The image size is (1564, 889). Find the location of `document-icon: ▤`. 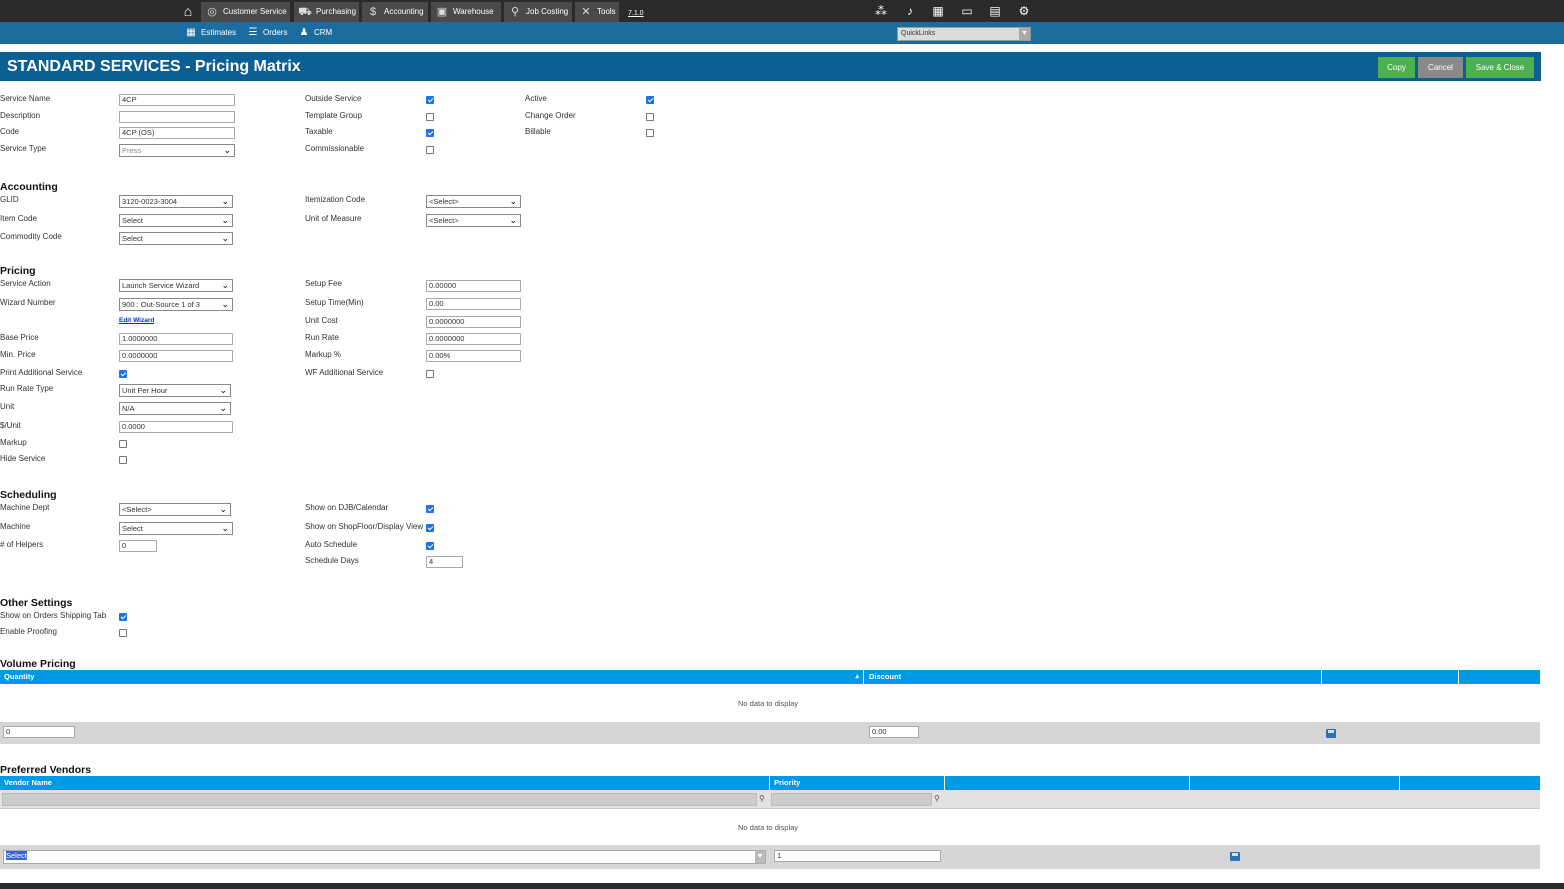

document-icon: ▤ is located at coordinates (995, 11).